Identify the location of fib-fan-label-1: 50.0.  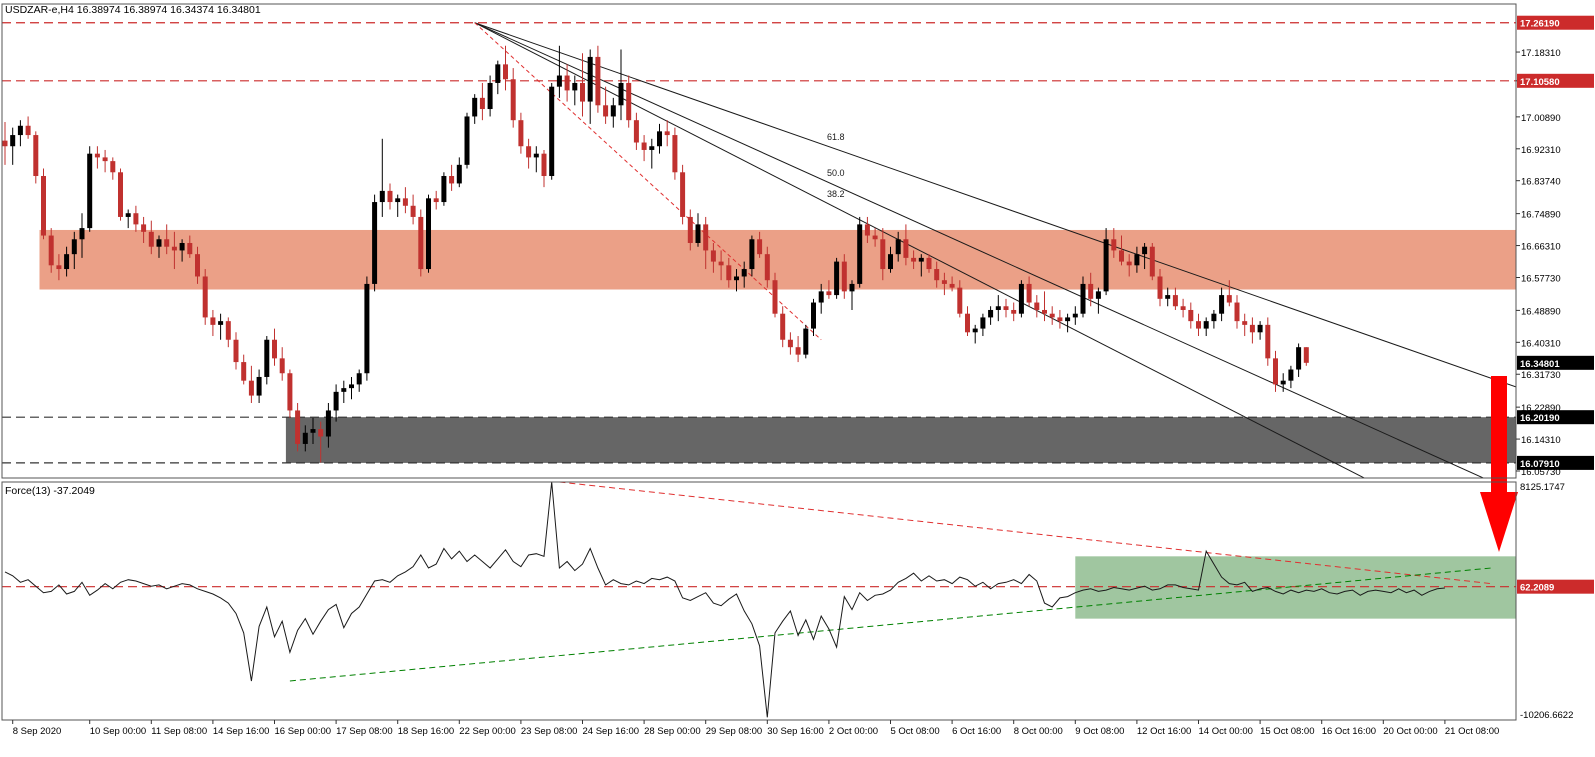
(836, 173).